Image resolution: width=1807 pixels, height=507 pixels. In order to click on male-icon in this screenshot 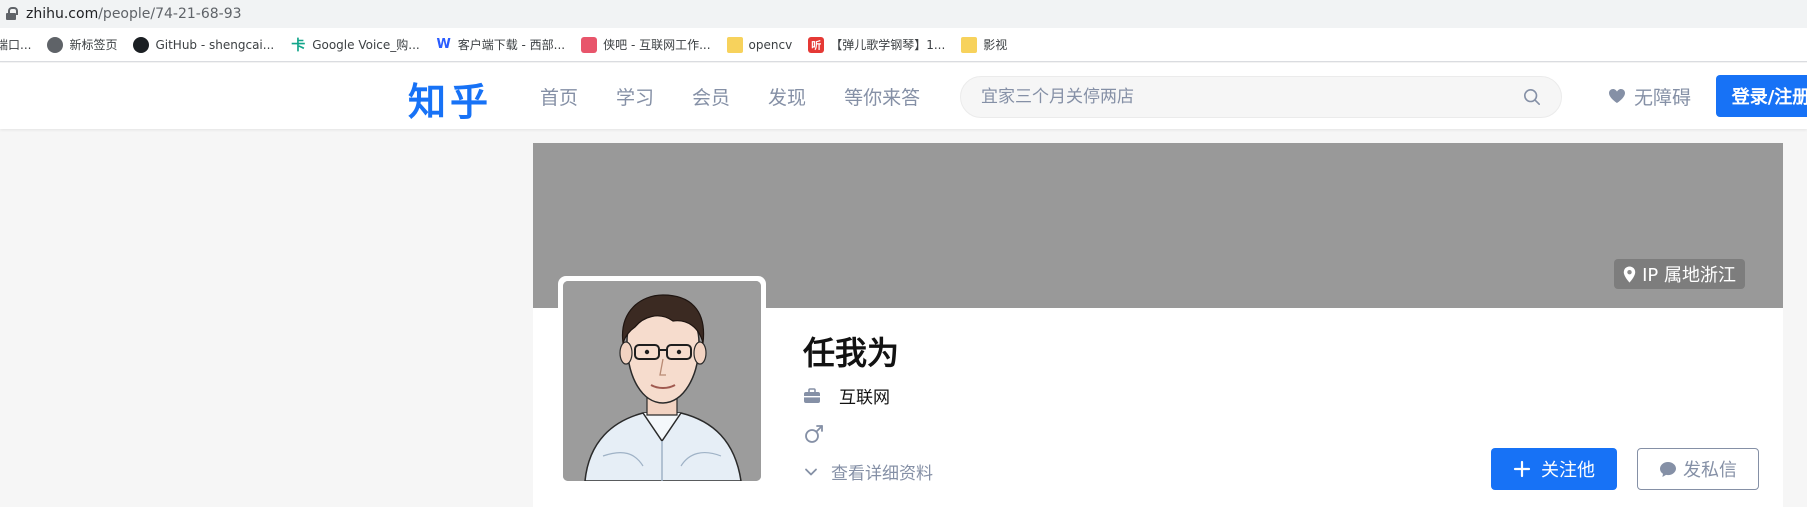, I will do `click(814, 434)`.